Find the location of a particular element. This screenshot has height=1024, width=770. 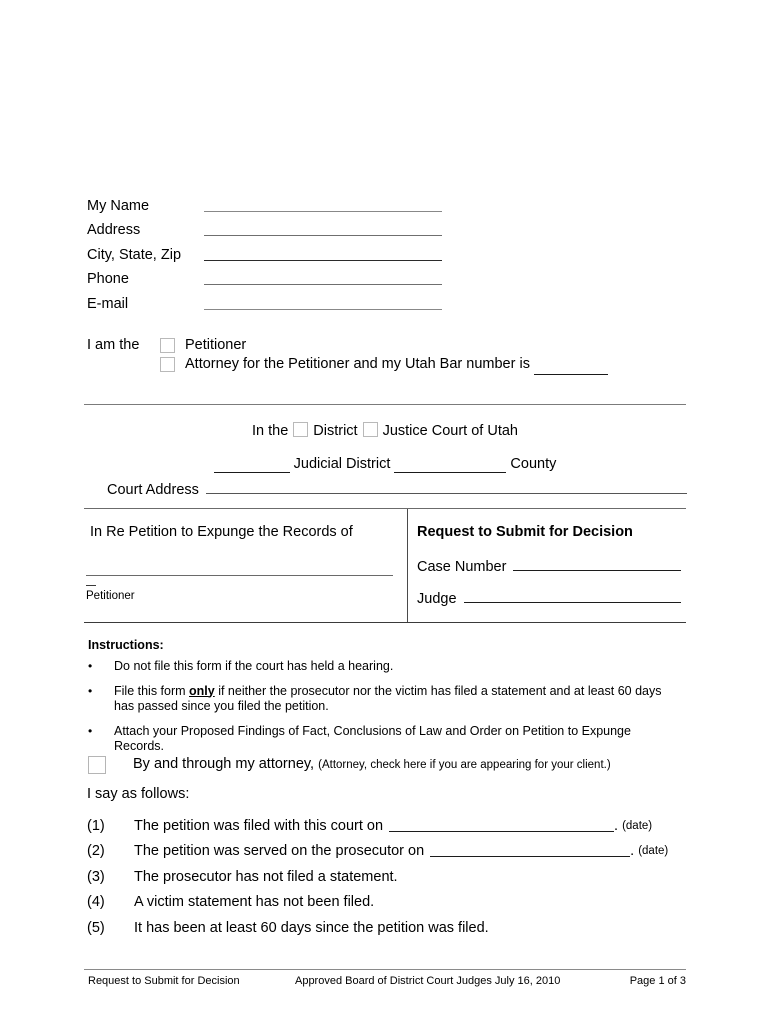

judge-row: Judge is located at coordinates (549, 599).